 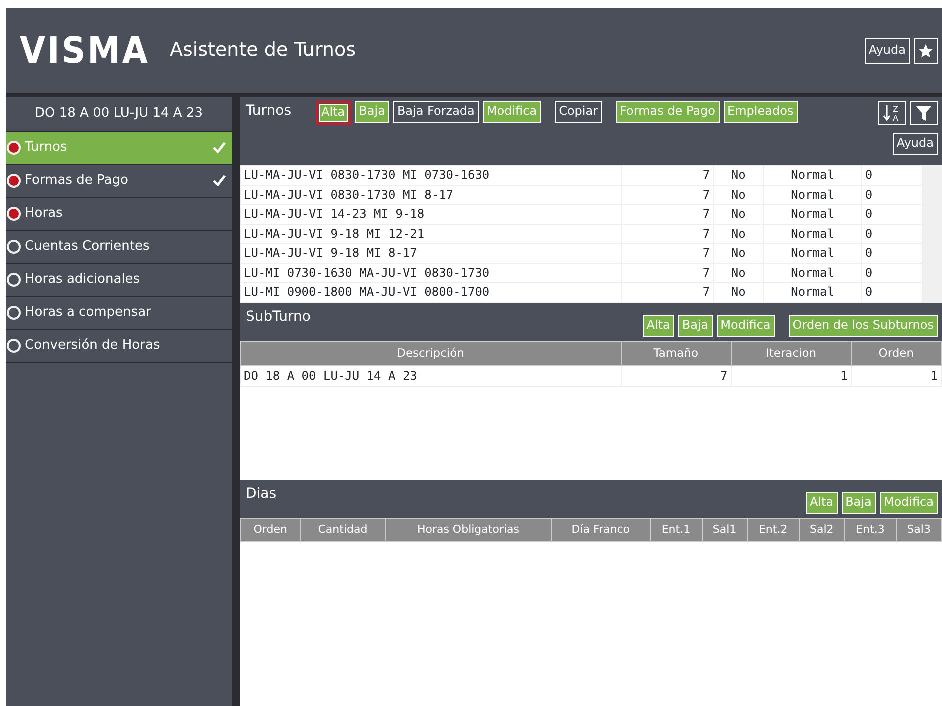 What do you see at coordinates (668, 112) in the screenshot?
I see `toolbar-button: Formas de Pago` at bounding box center [668, 112].